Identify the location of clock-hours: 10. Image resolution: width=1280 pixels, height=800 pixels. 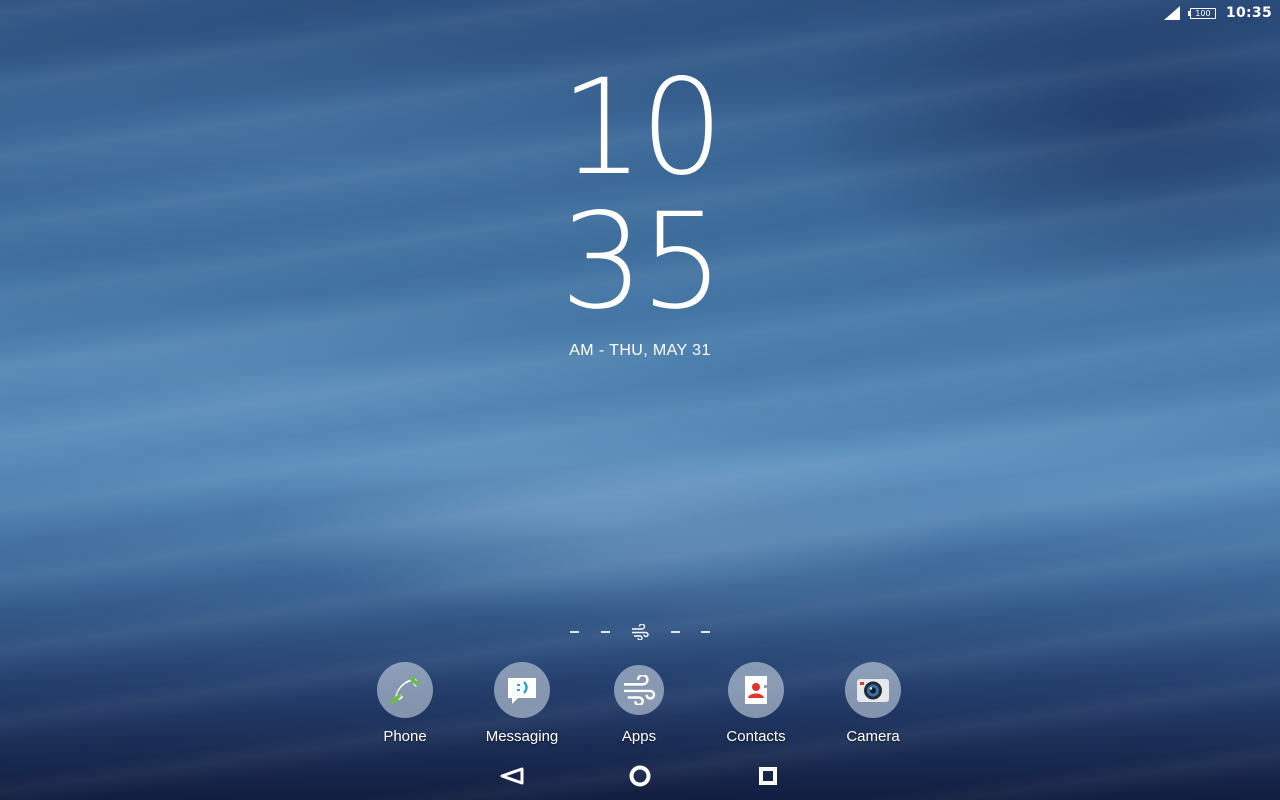
(642, 128).